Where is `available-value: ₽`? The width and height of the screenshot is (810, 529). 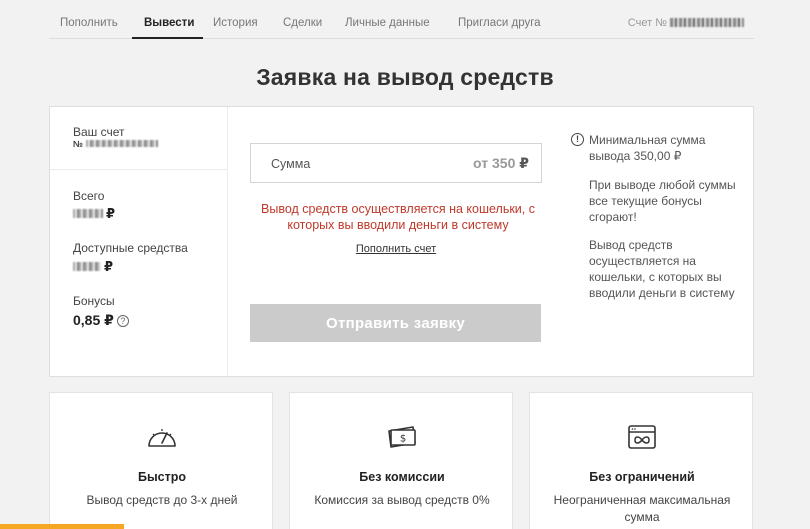
available-value: ₽ is located at coordinates (93, 267).